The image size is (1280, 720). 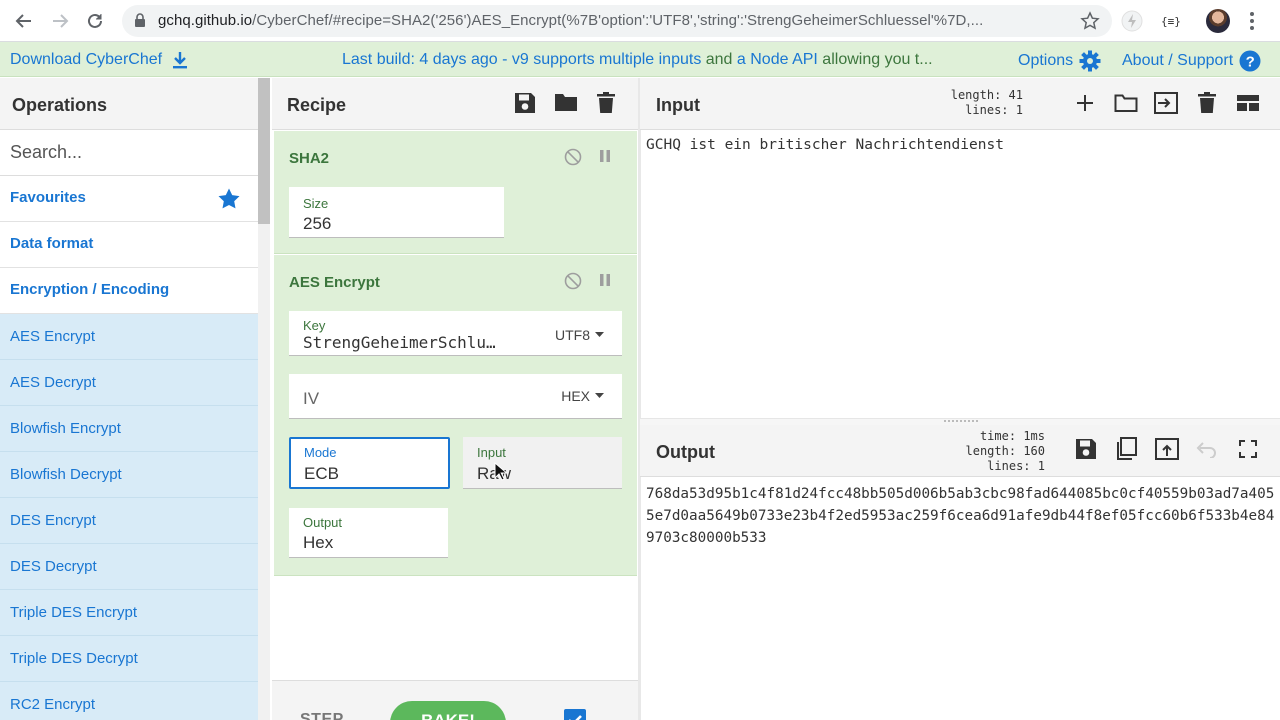 I want to click on field-label: Key, so click(x=314, y=325).